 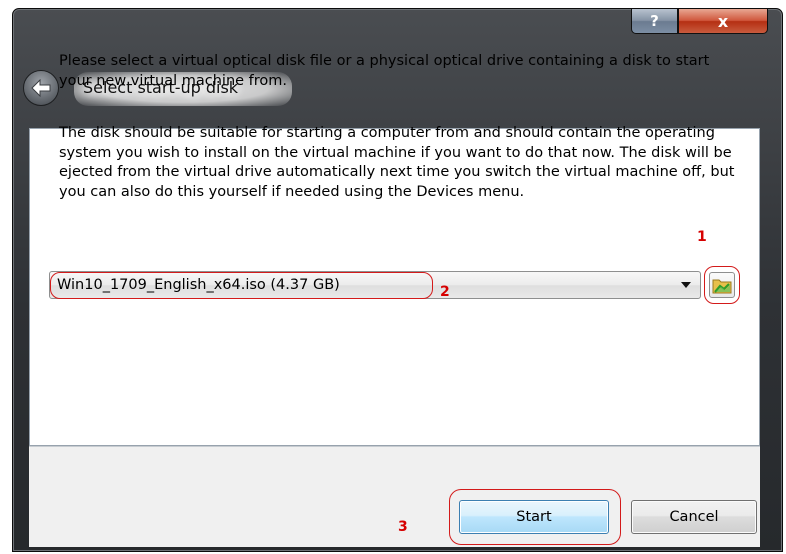 What do you see at coordinates (686, 285) in the screenshot?
I see `chevron-down-icon` at bounding box center [686, 285].